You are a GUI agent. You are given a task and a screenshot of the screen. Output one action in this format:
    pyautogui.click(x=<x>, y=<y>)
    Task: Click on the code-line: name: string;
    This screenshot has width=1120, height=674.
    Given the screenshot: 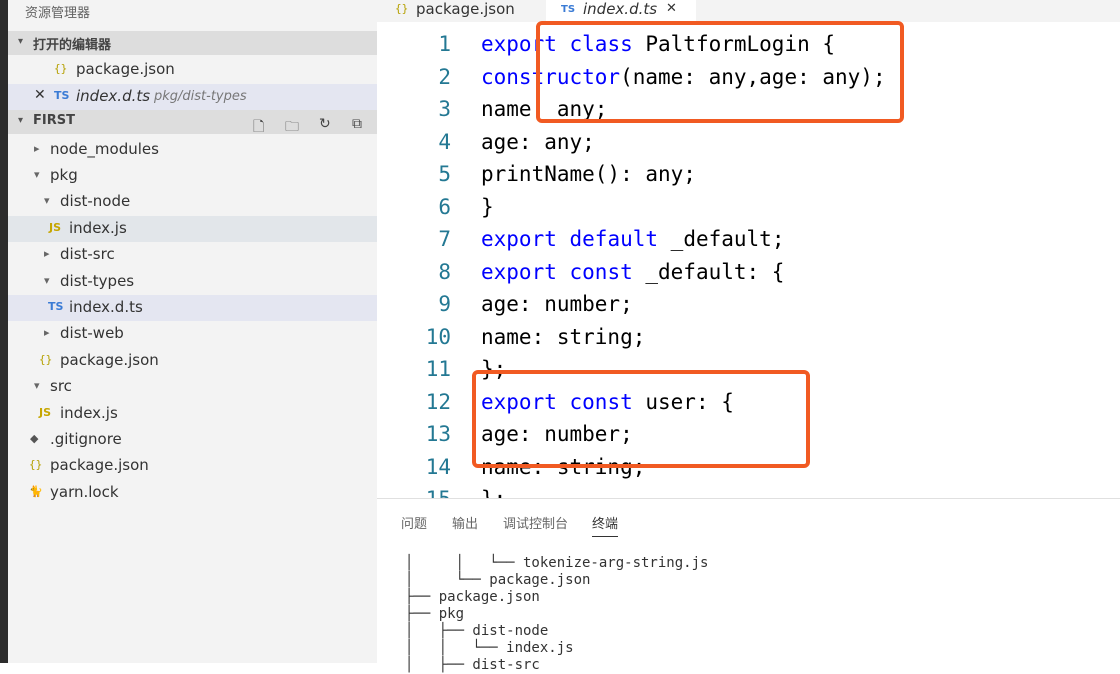 What is the action you would take?
    pyautogui.click(x=563, y=337)
    